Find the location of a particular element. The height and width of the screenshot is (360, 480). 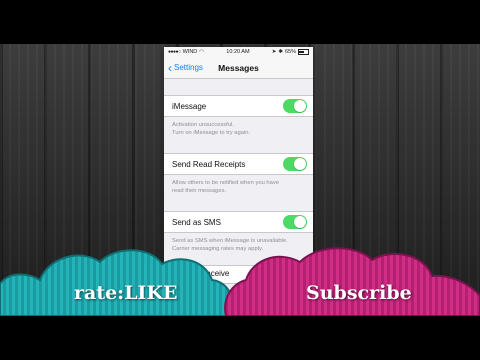

page-title: Messages is located at coordinates (238, 67).